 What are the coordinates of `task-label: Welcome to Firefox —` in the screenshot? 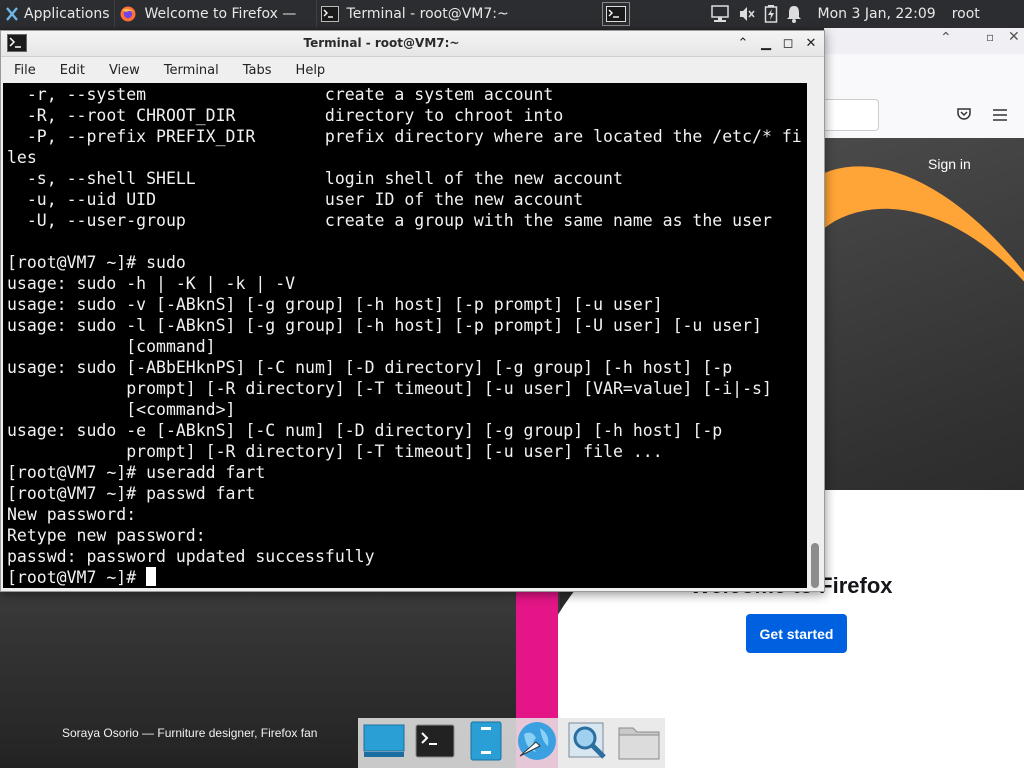 It's located at (220, 14).